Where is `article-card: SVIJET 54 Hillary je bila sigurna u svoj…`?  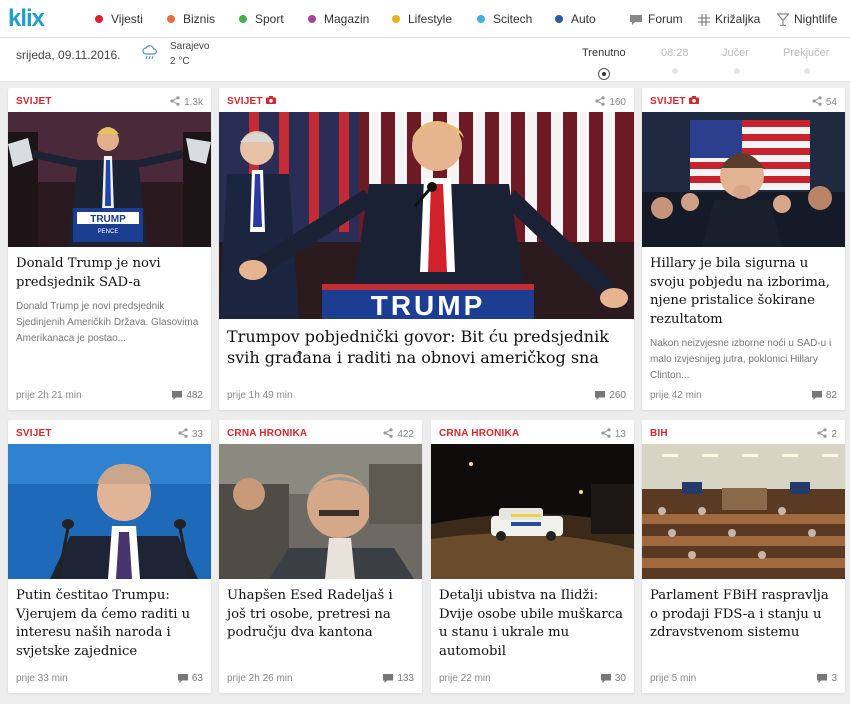 article-card: SVIJET 54 Hillary je bila sigurna u svoj… is located at coordinates (743, 249).